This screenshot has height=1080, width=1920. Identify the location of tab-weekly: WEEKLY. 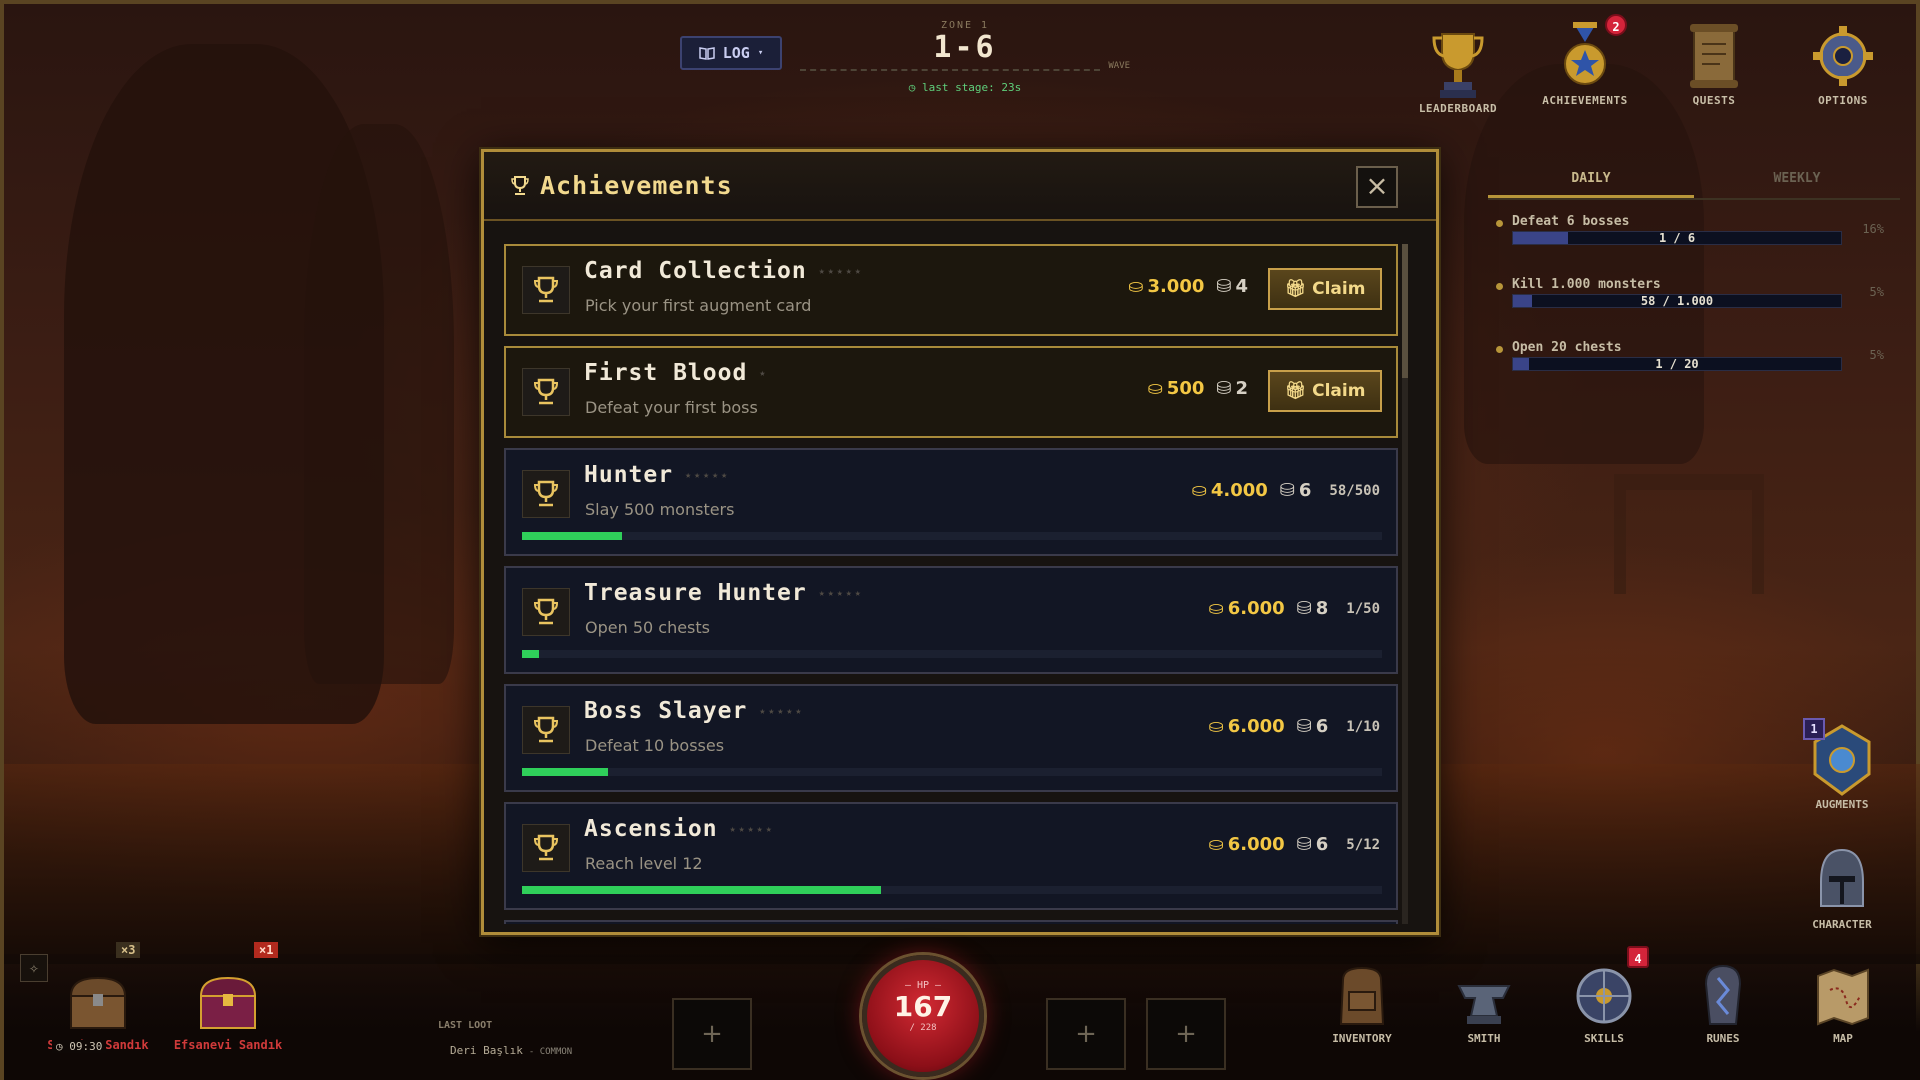
(1797, 179).